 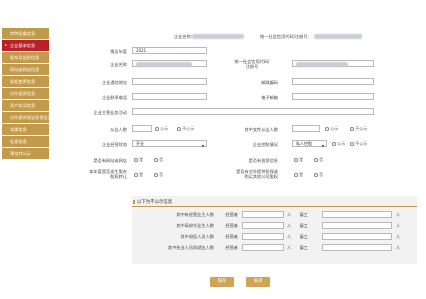 I want to click on female-employees-label: 其中女性从业人数, so click(x=261, y=129).